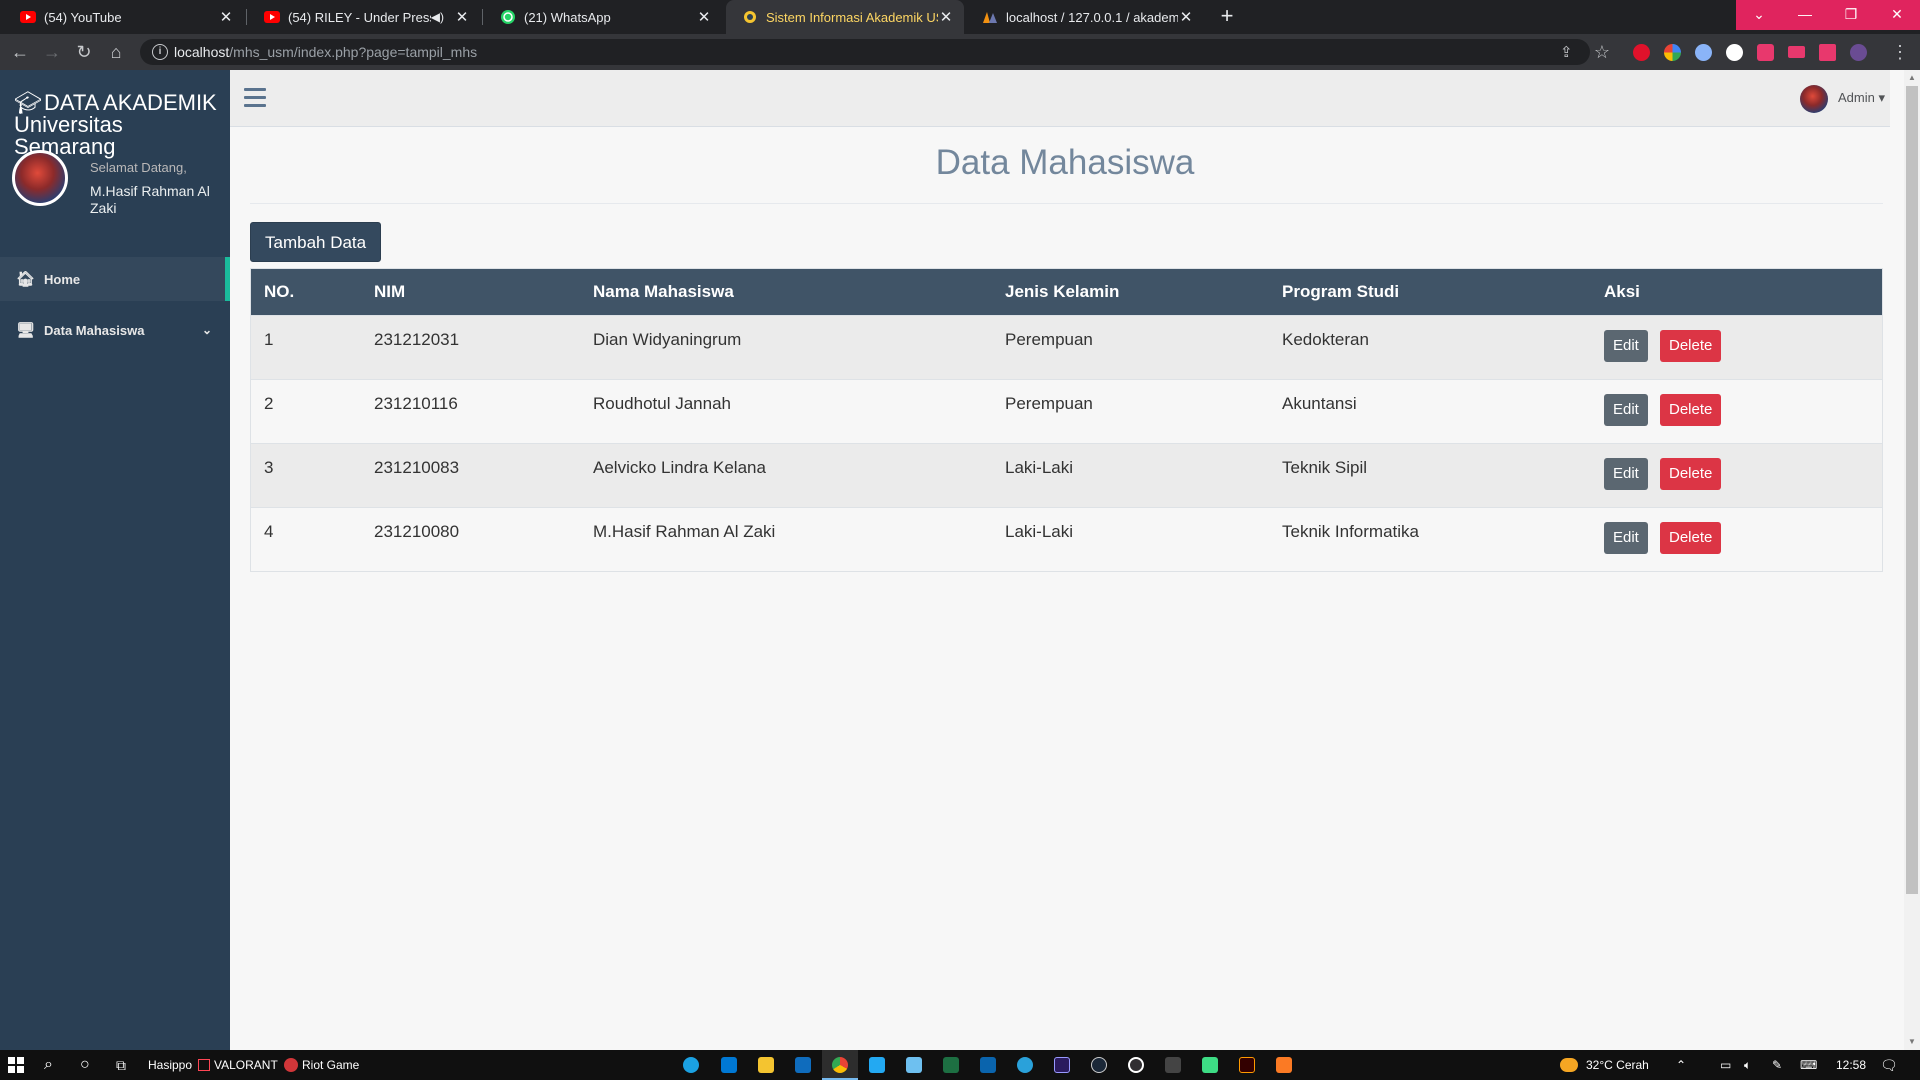 This screenshot has width=1920, height=1080. What do you see at coordinates (1747, 1065) in the screenshot?
I see `volume-icon: 🔈︎` at bounding box center [1747, 1065].